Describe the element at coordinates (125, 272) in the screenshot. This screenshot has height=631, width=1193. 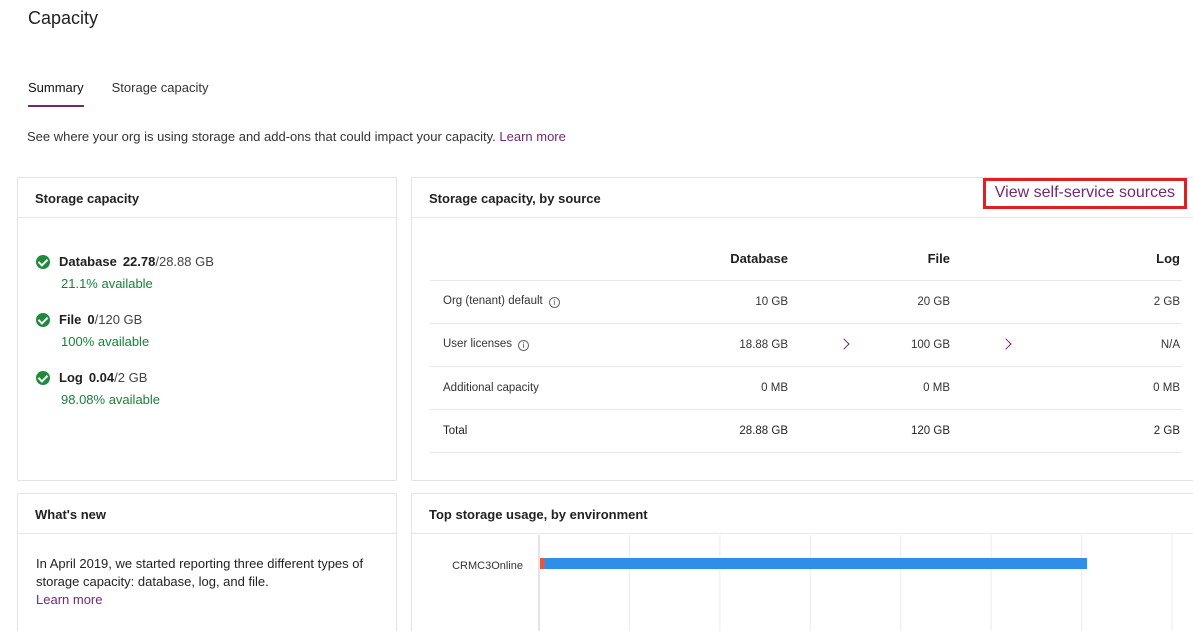
I see `usage-database: Database 22.78 /28.88 GB 21.1% available` at that location.